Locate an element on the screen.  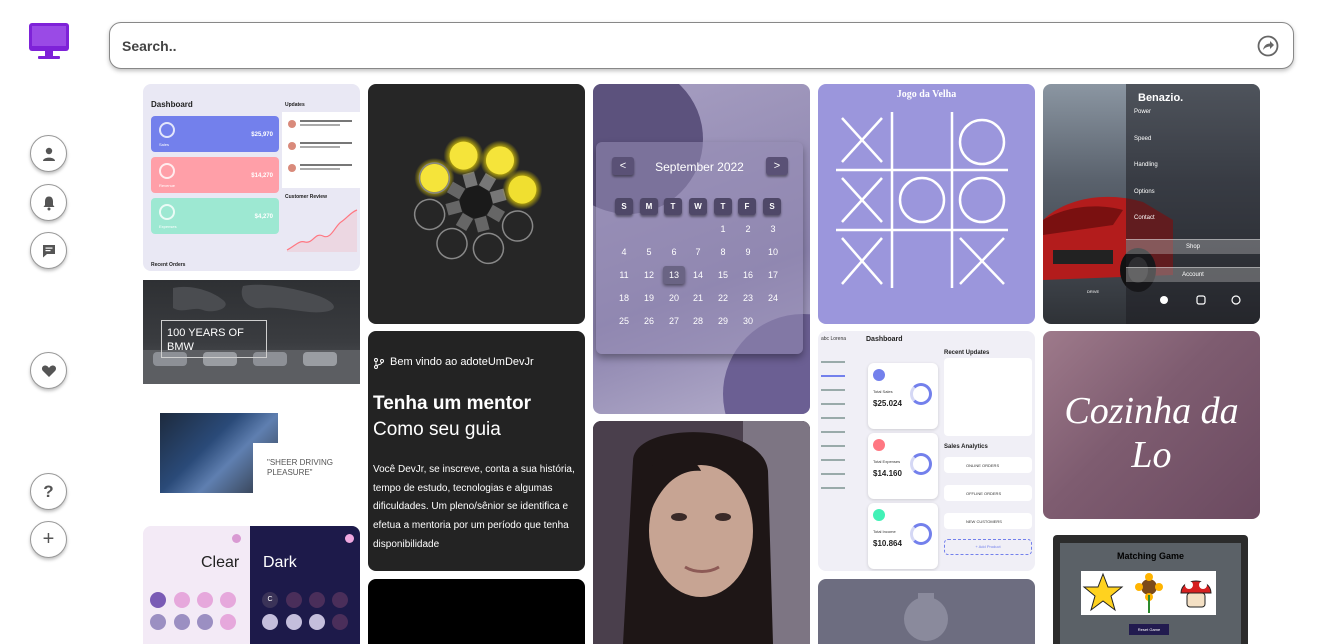
project-card-tic-tac-toe: Jogo da Velha is located at coordinates (926, 204).